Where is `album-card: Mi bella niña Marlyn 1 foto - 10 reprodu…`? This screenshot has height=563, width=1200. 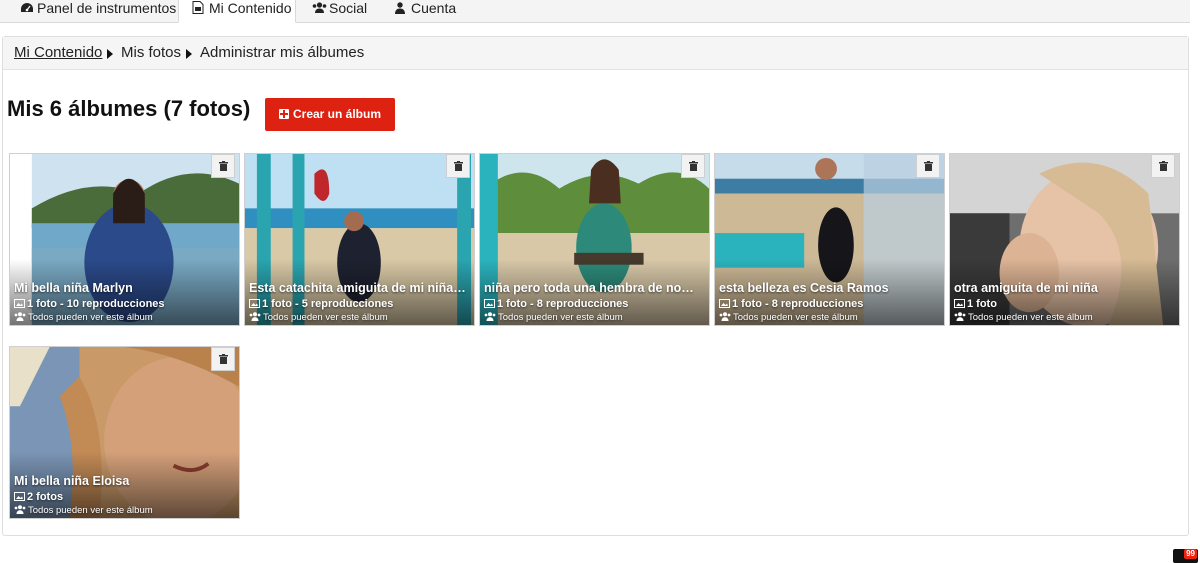
album-card: Mi bella niña Marlyn 1 foto - 10 reprodu… is located at coordinates (124, 239).